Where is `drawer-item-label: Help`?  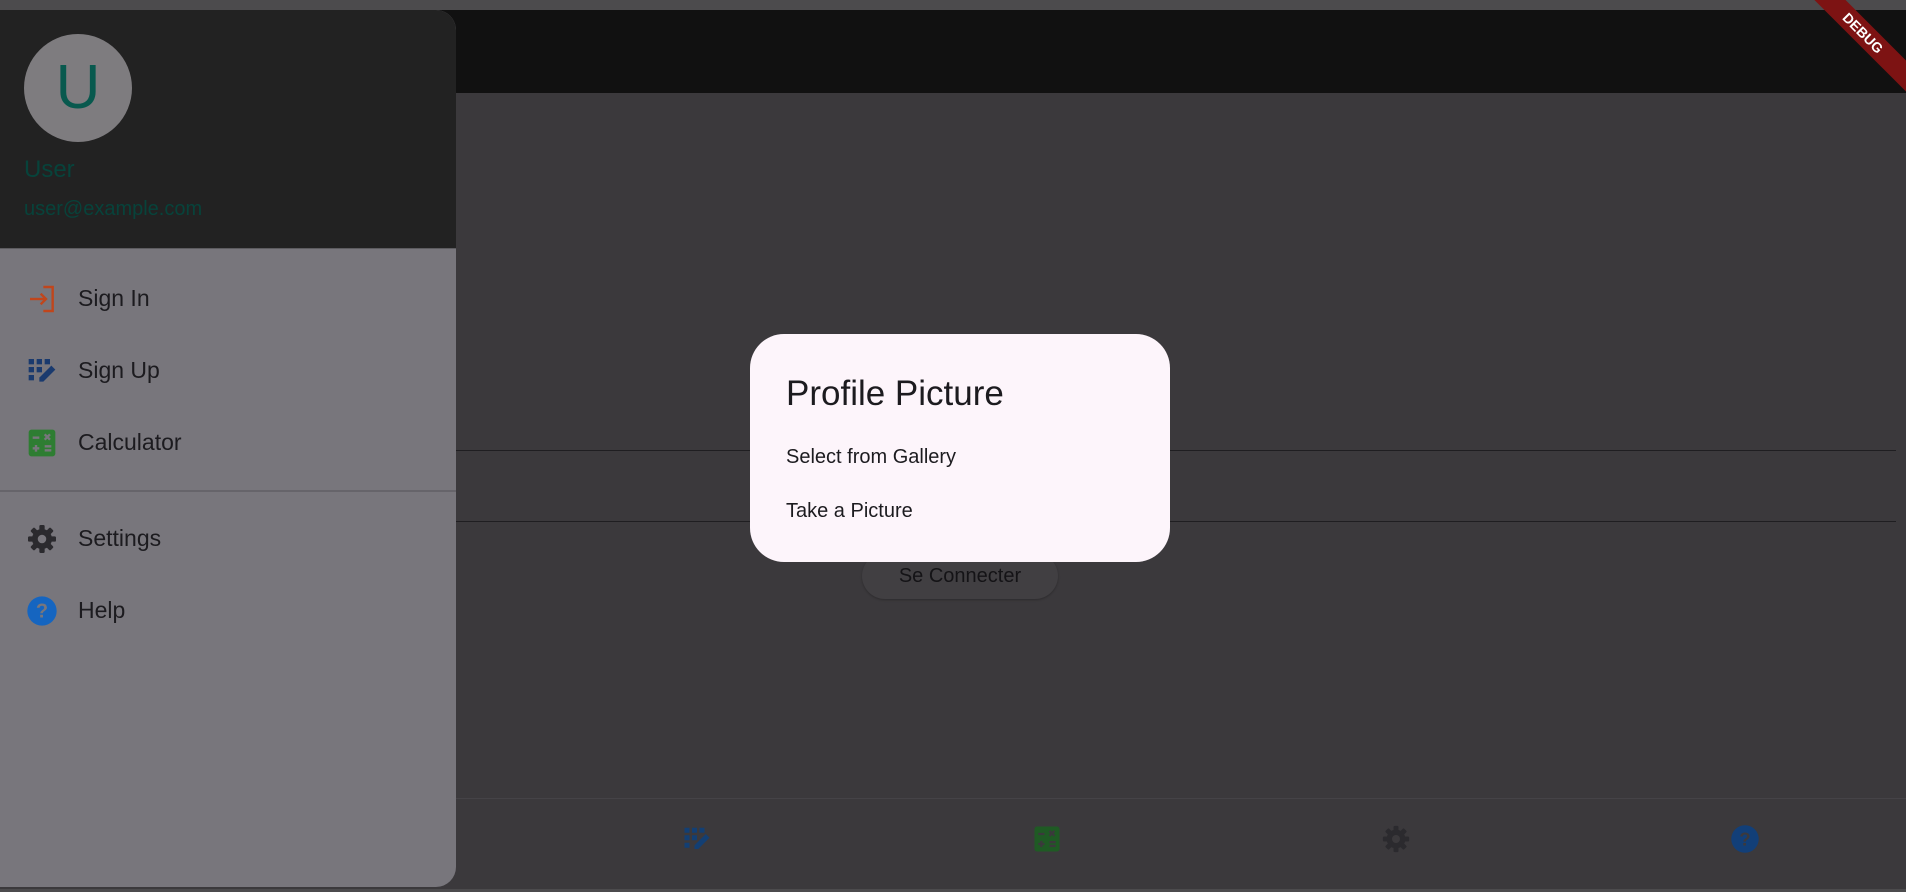
drawer-item-label: Help is located at coordinates (102, 610).